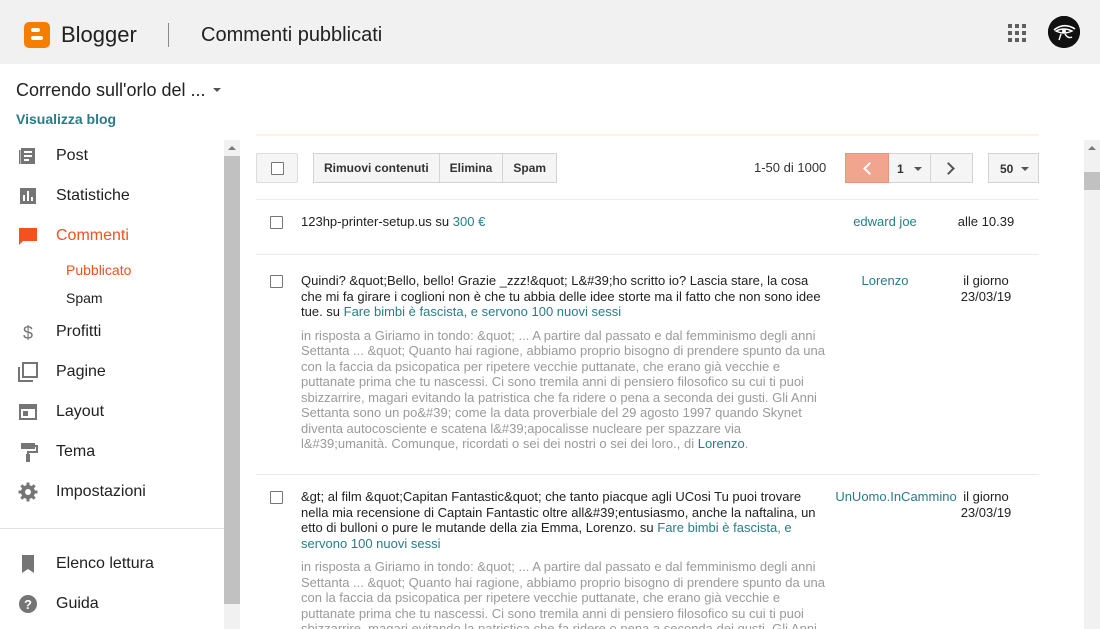 Image resolution: width=1100 pixels, height=629 pixels. I want to click on sidebar-item-guida: ? Guida, so click(112, 604).